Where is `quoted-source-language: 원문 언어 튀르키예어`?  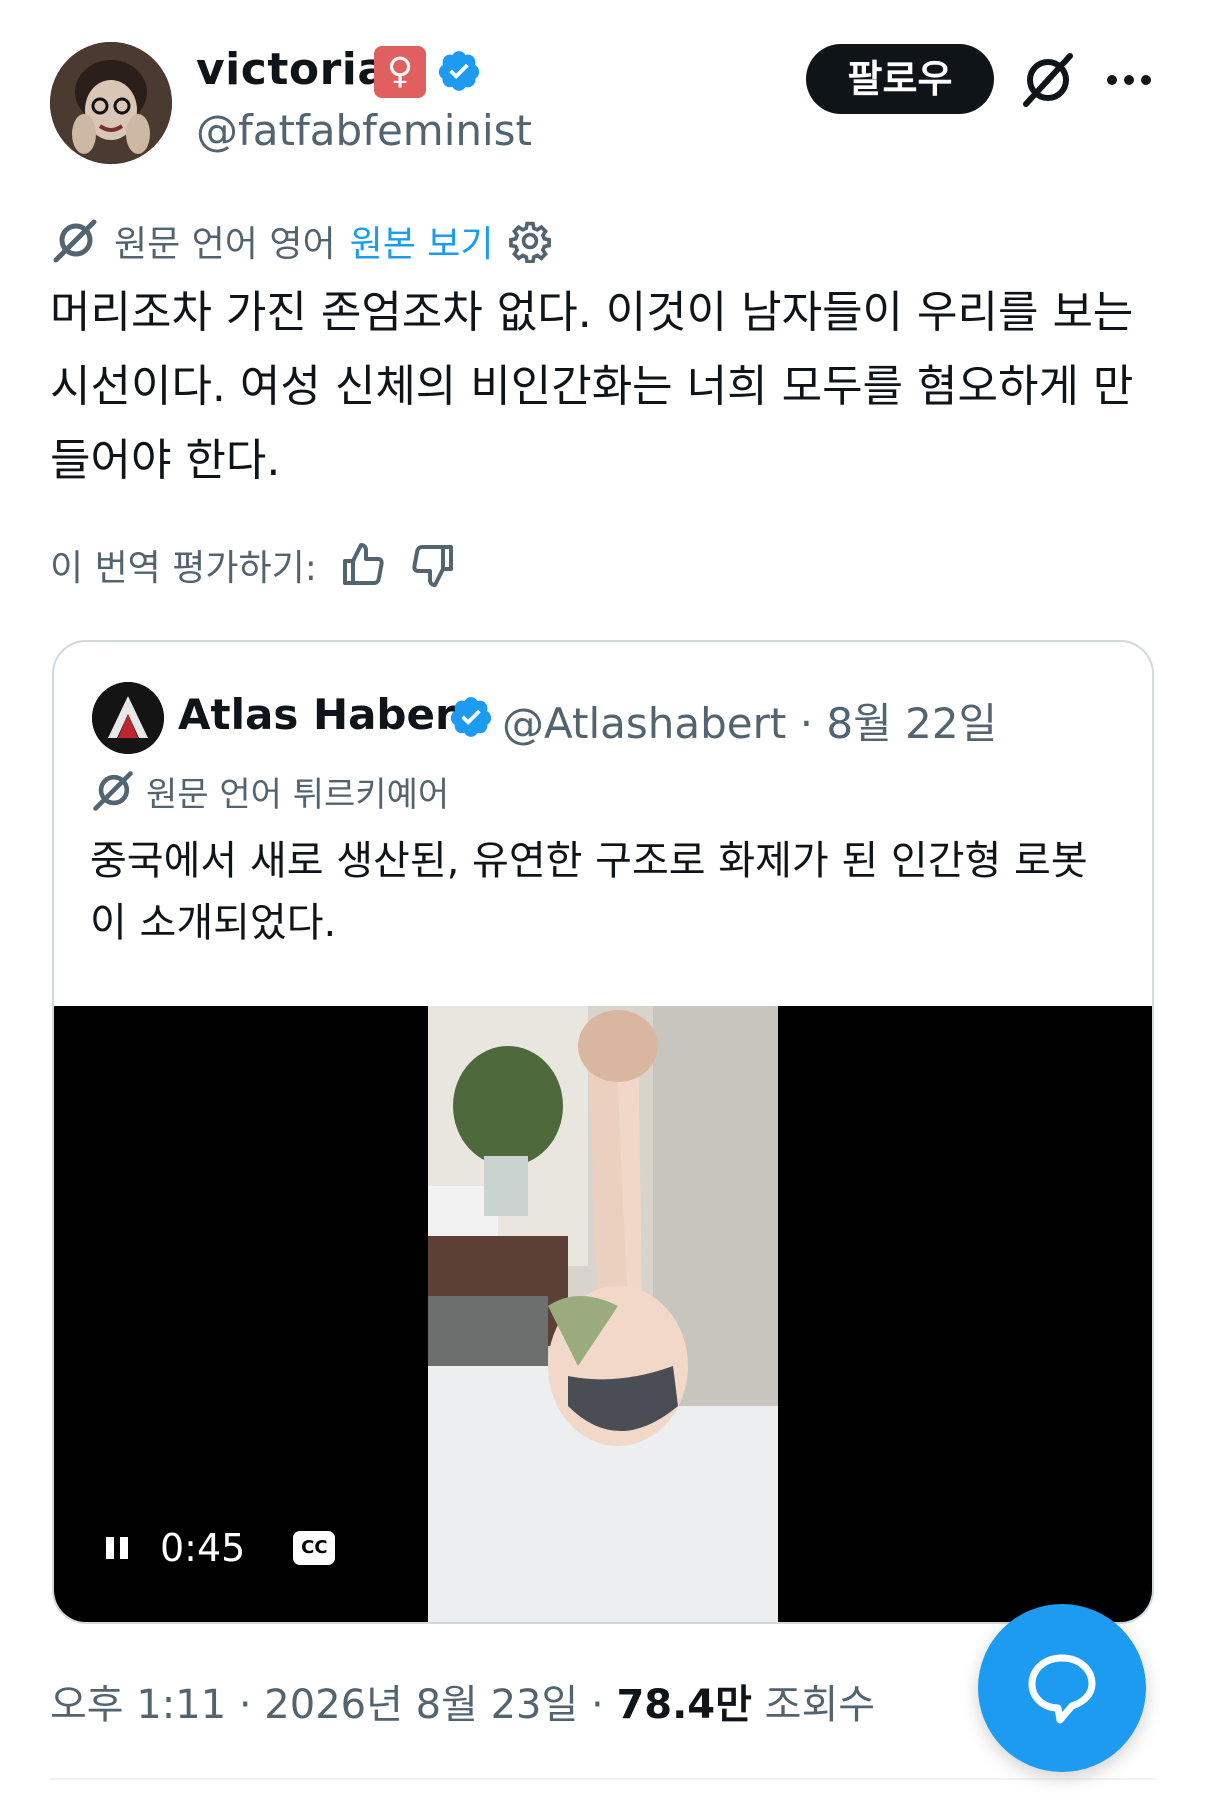
quoted-source-language: 원문 언어 튀르키예어 is located at coordinates (298, 794).